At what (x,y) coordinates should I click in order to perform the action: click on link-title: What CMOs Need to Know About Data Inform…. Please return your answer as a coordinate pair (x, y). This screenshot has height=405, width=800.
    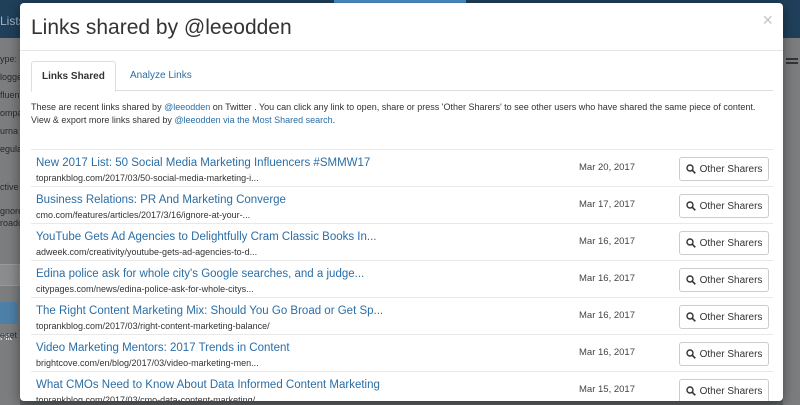
    Looking at the image, I should click on (208, 385).